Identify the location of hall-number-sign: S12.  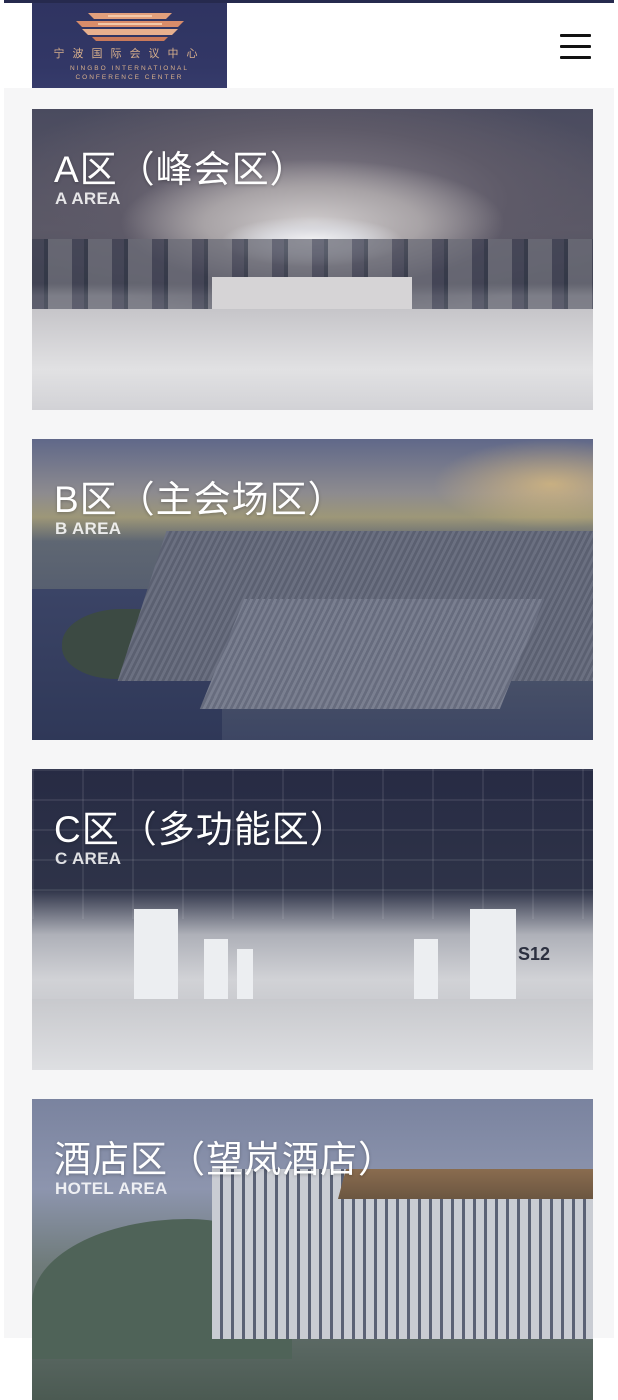
(534, 954).